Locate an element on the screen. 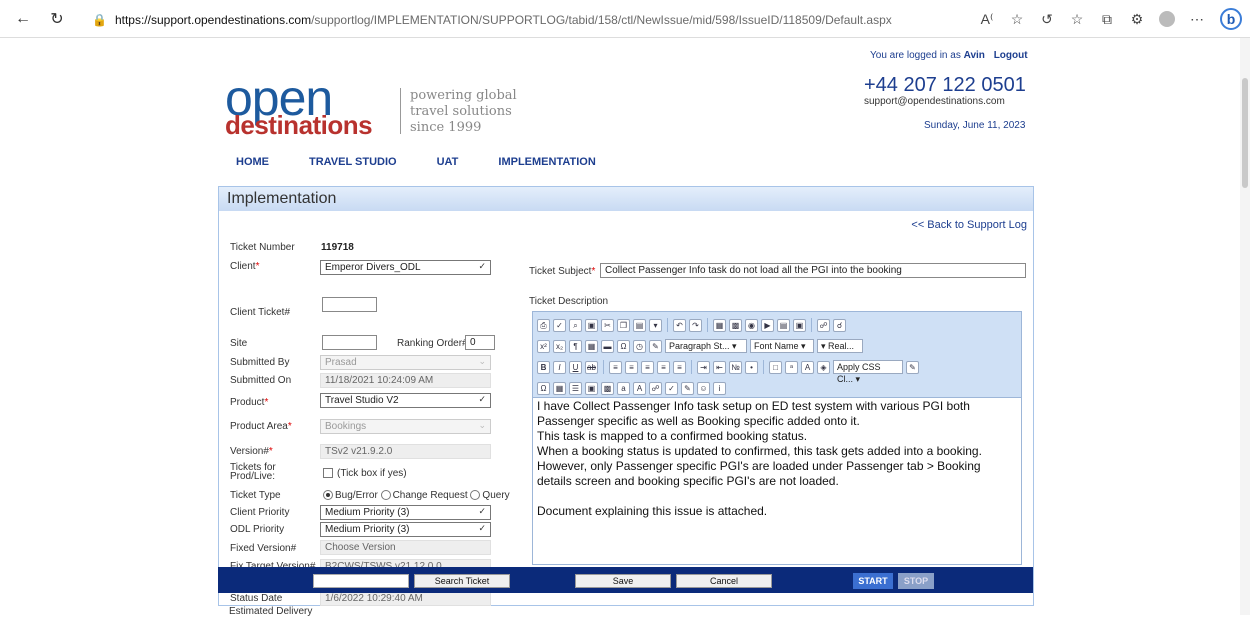  link-icon: ☍ is located at coordinates (823, 325).